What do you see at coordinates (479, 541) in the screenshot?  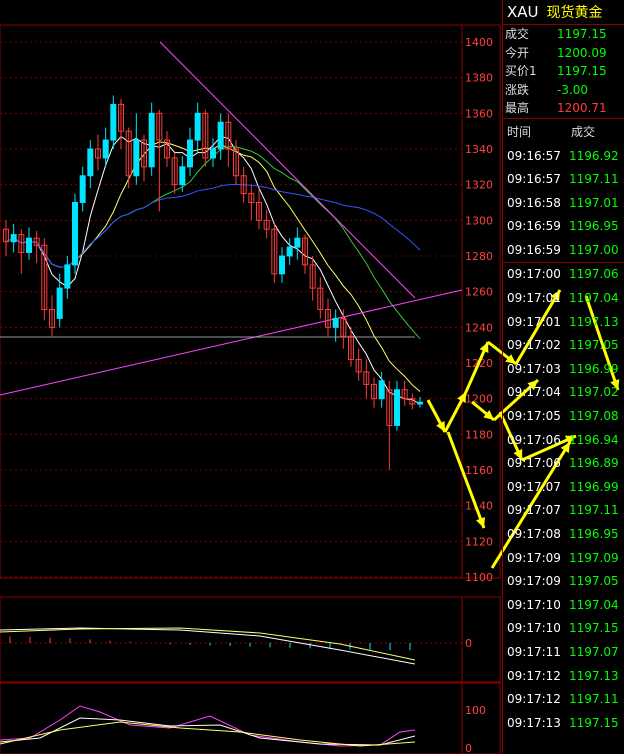 I see `y-tick-label: 1120` at bounding box center [479, 541].